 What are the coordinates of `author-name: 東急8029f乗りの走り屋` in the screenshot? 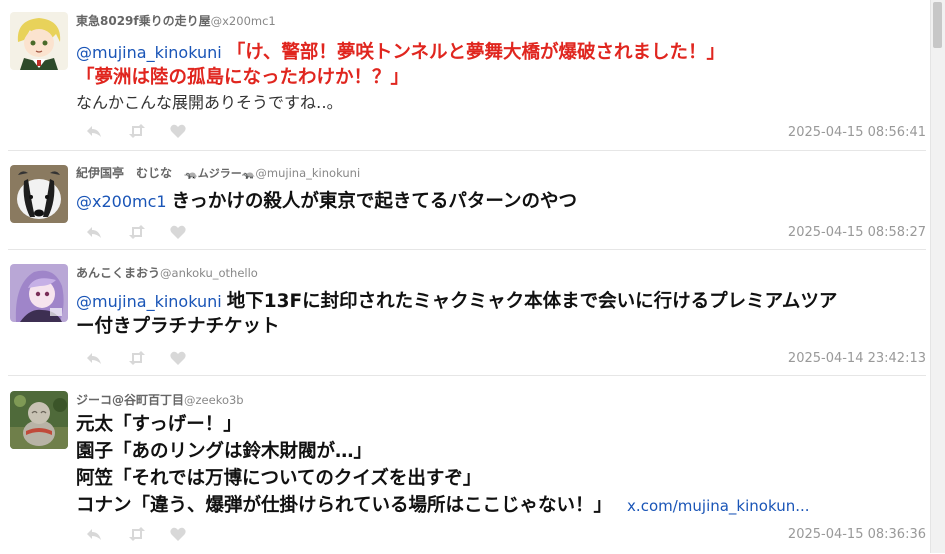 It's located at (143, 21).